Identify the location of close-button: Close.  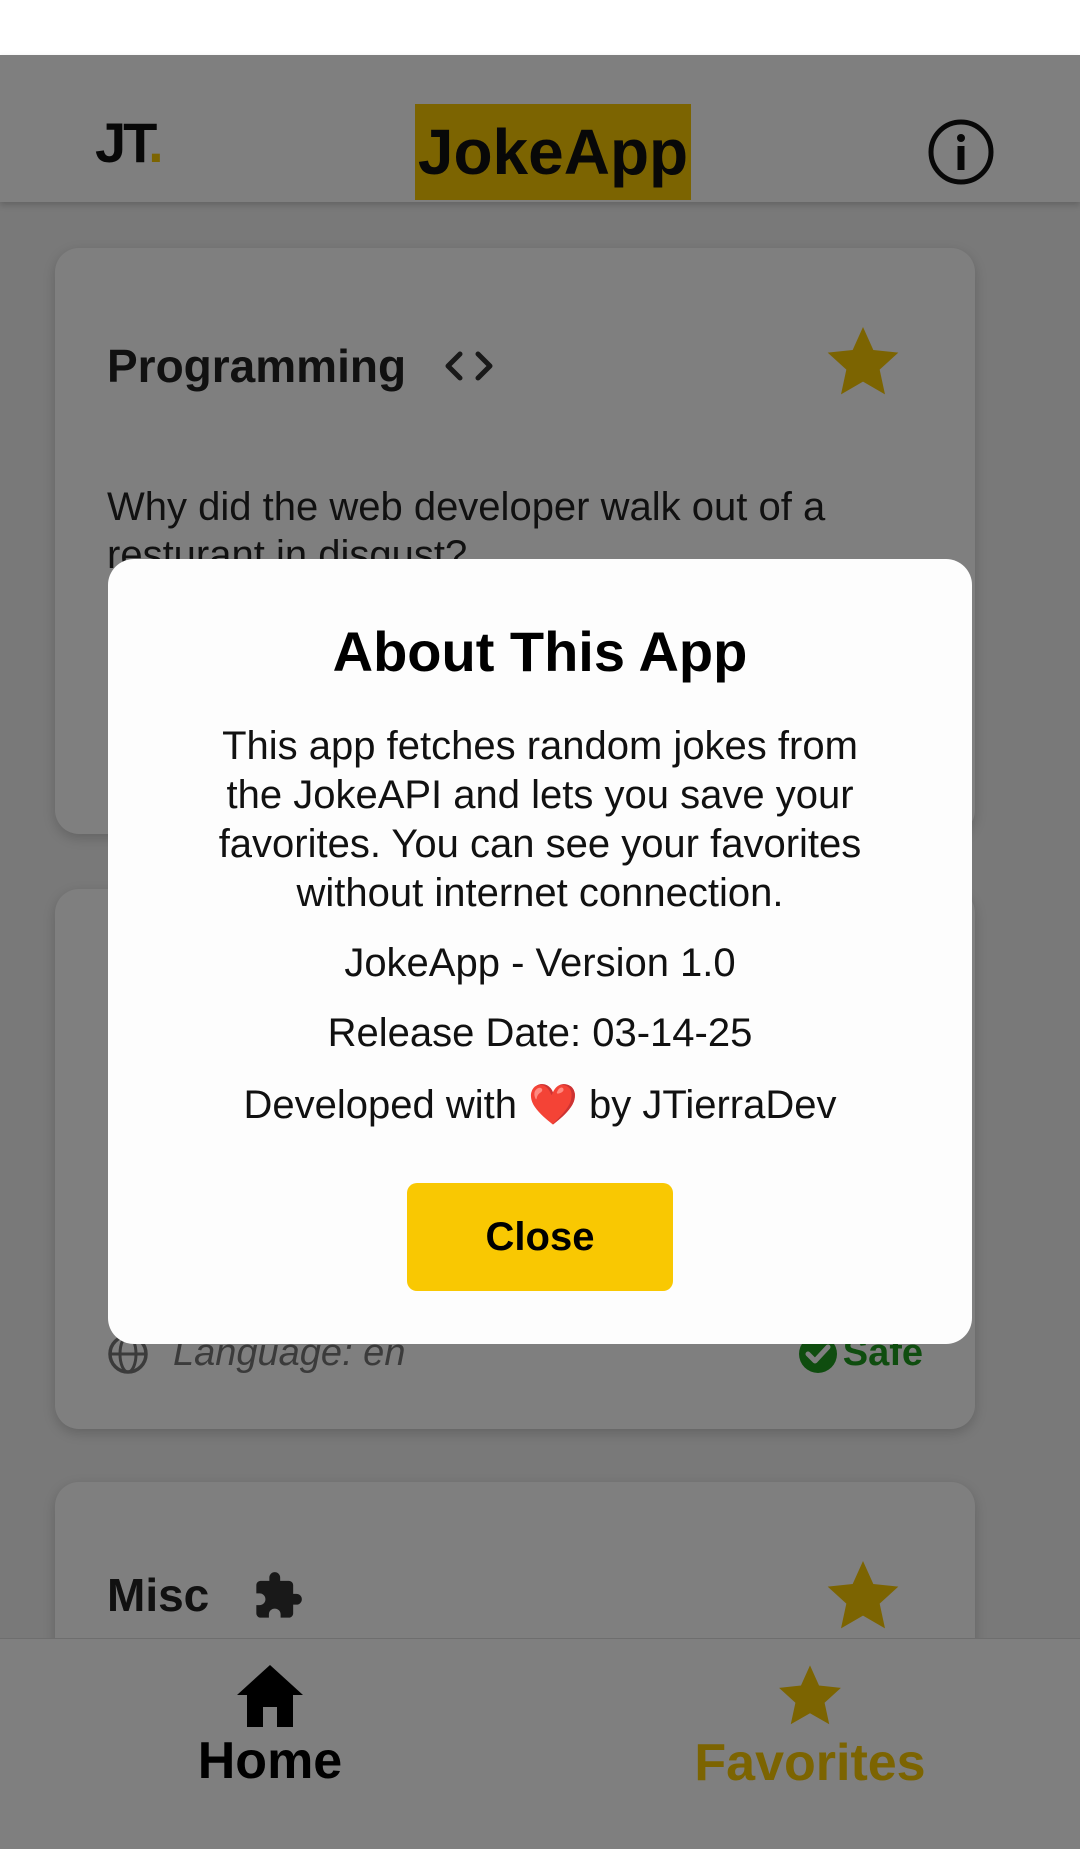
(540, 1237).